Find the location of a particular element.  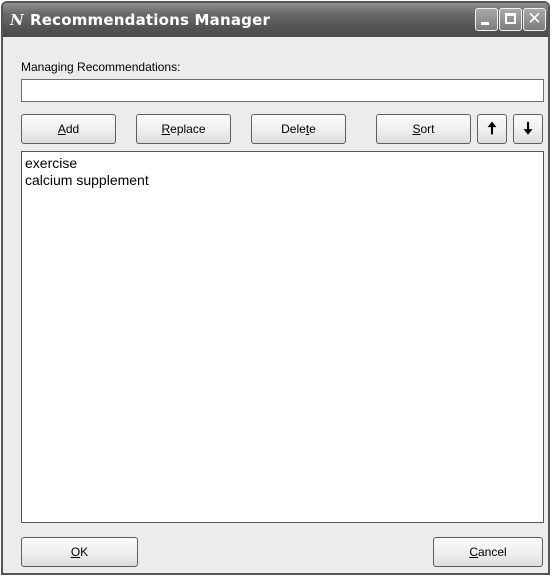

ok-button: OK is located at coordinates (79, 552).